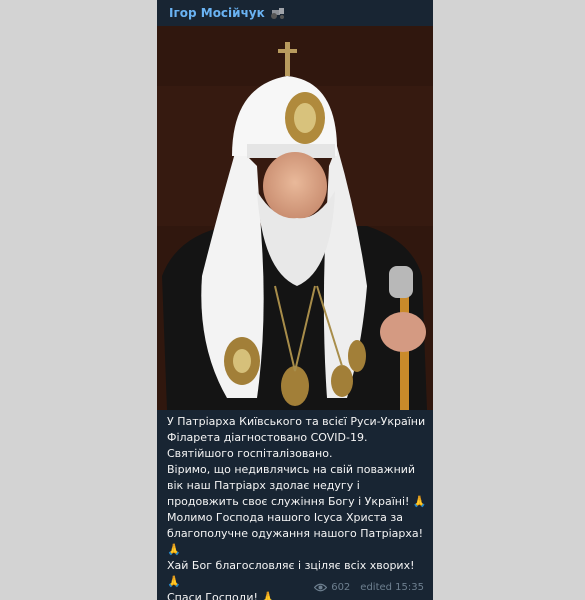 Image resolution: width=585 pixels, height=600 pixels. What do you see at coordinates (250, 453) in the screenshot?
I see `caption-line: Святійшого госпіталізовано.` at bounding box center [250, 453].